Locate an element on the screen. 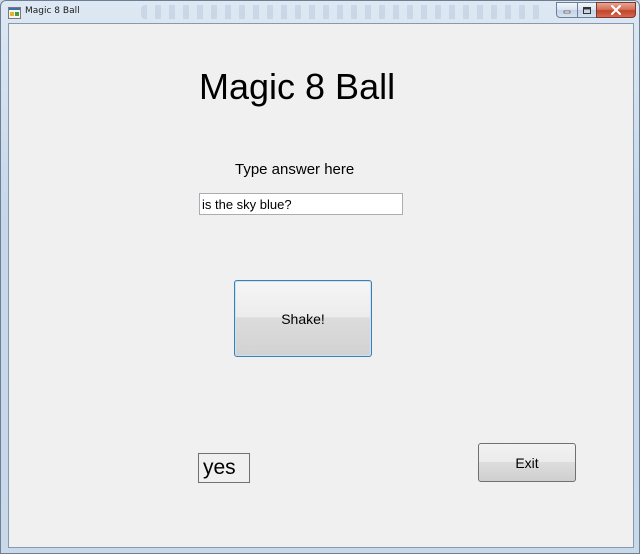 The height and width of the screenshot is (554, 640). question-input is located at coordinates (301, 204).